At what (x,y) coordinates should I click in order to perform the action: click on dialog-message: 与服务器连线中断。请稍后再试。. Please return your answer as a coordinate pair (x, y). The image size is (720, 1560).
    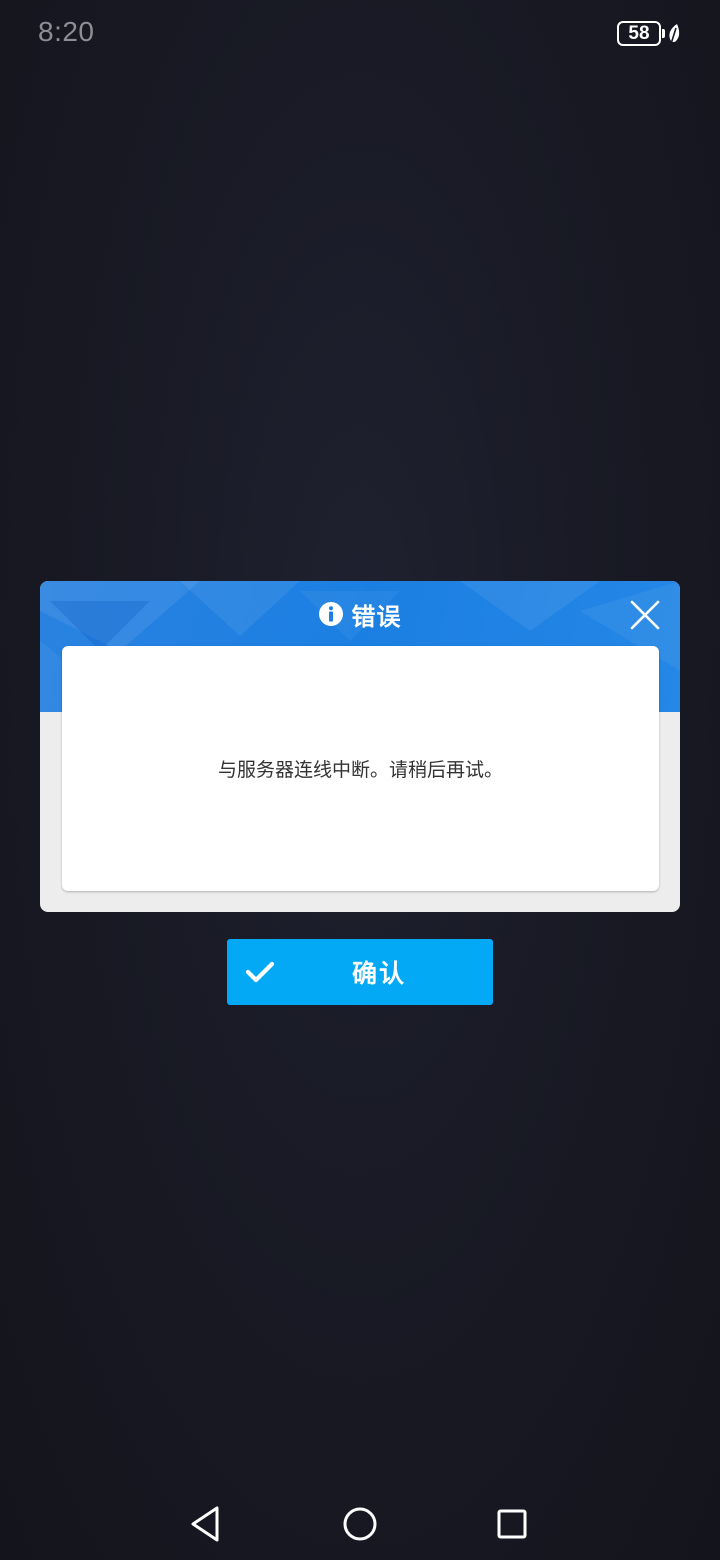
    Looking at the image, I should click on (360, 770).